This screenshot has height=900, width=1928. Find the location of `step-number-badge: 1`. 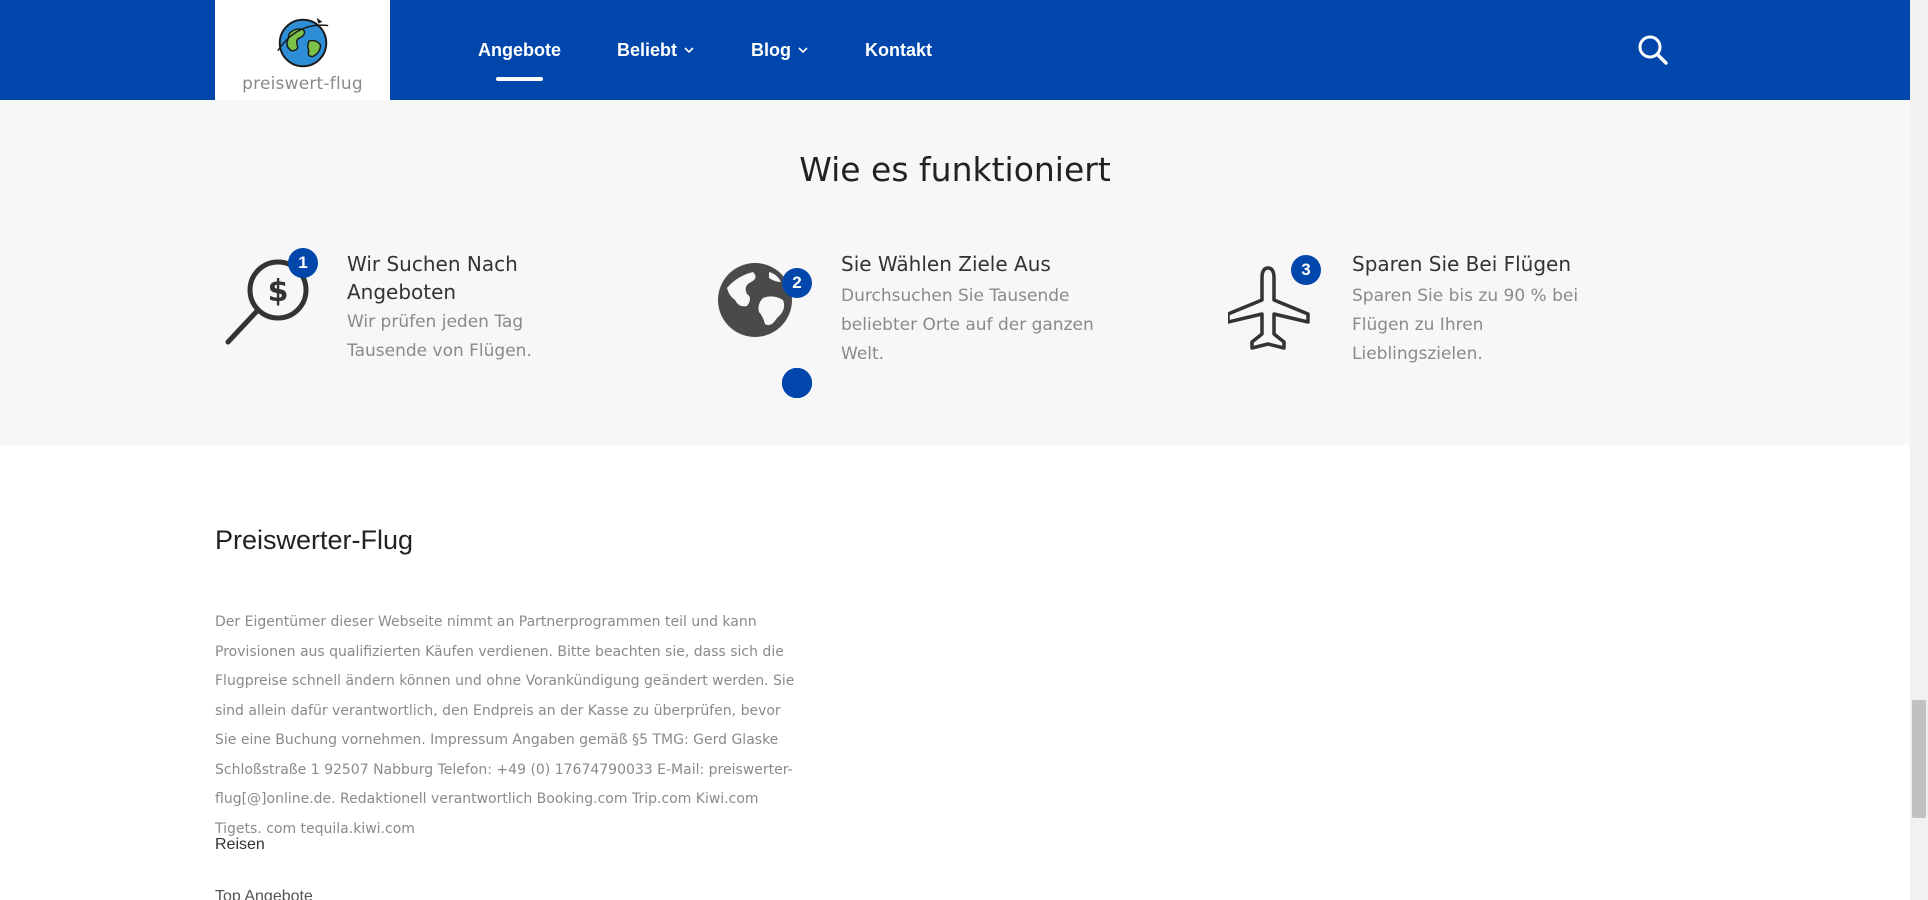

step-number-badge: 1 is located at coordinates (303, 263).